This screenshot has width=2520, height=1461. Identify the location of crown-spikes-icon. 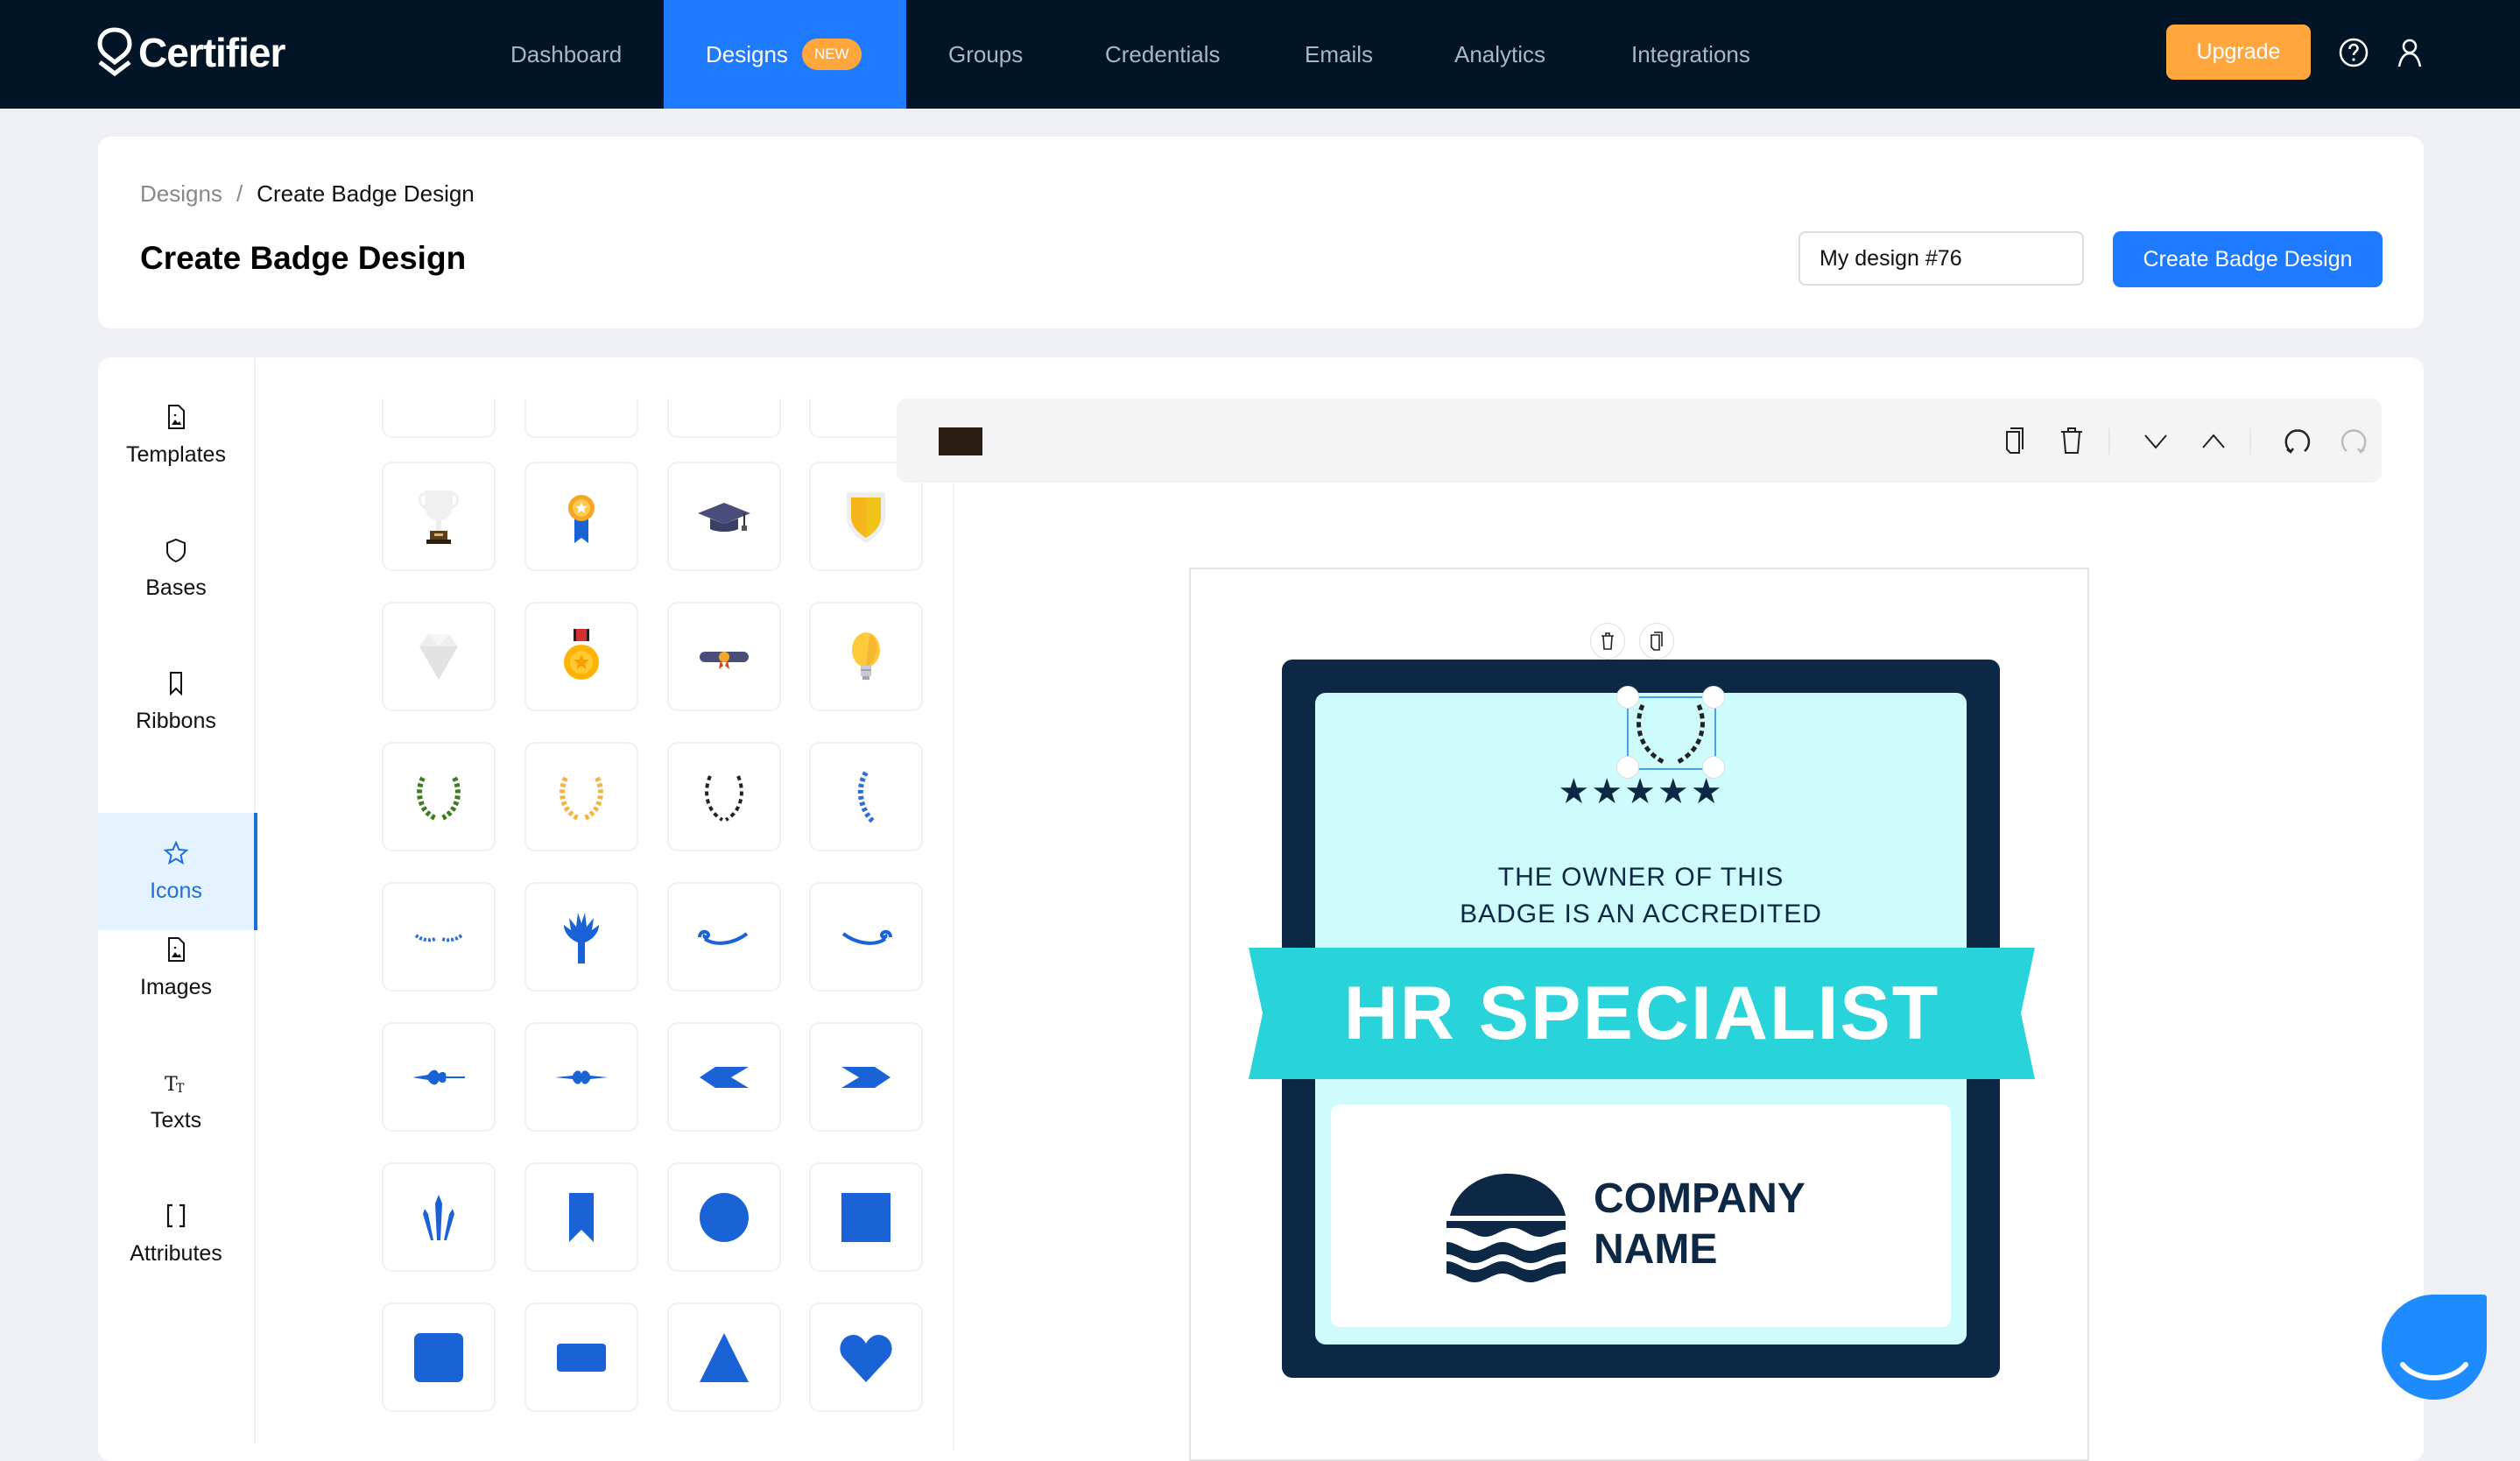
(438, 1217).